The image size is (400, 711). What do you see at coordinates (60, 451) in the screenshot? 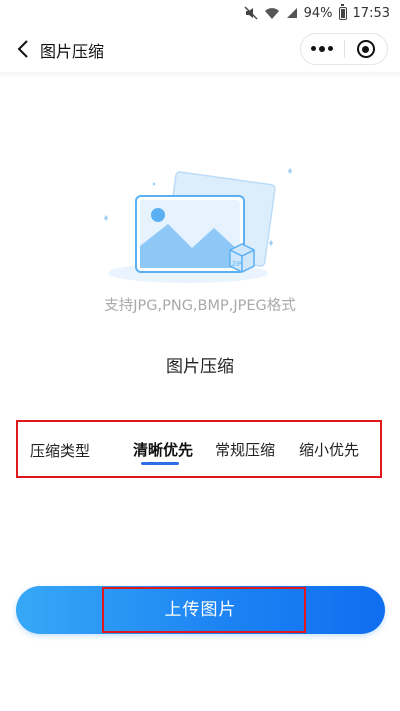
I see `compression-type-label: 压缩类型` at bounding box center [60, 451].